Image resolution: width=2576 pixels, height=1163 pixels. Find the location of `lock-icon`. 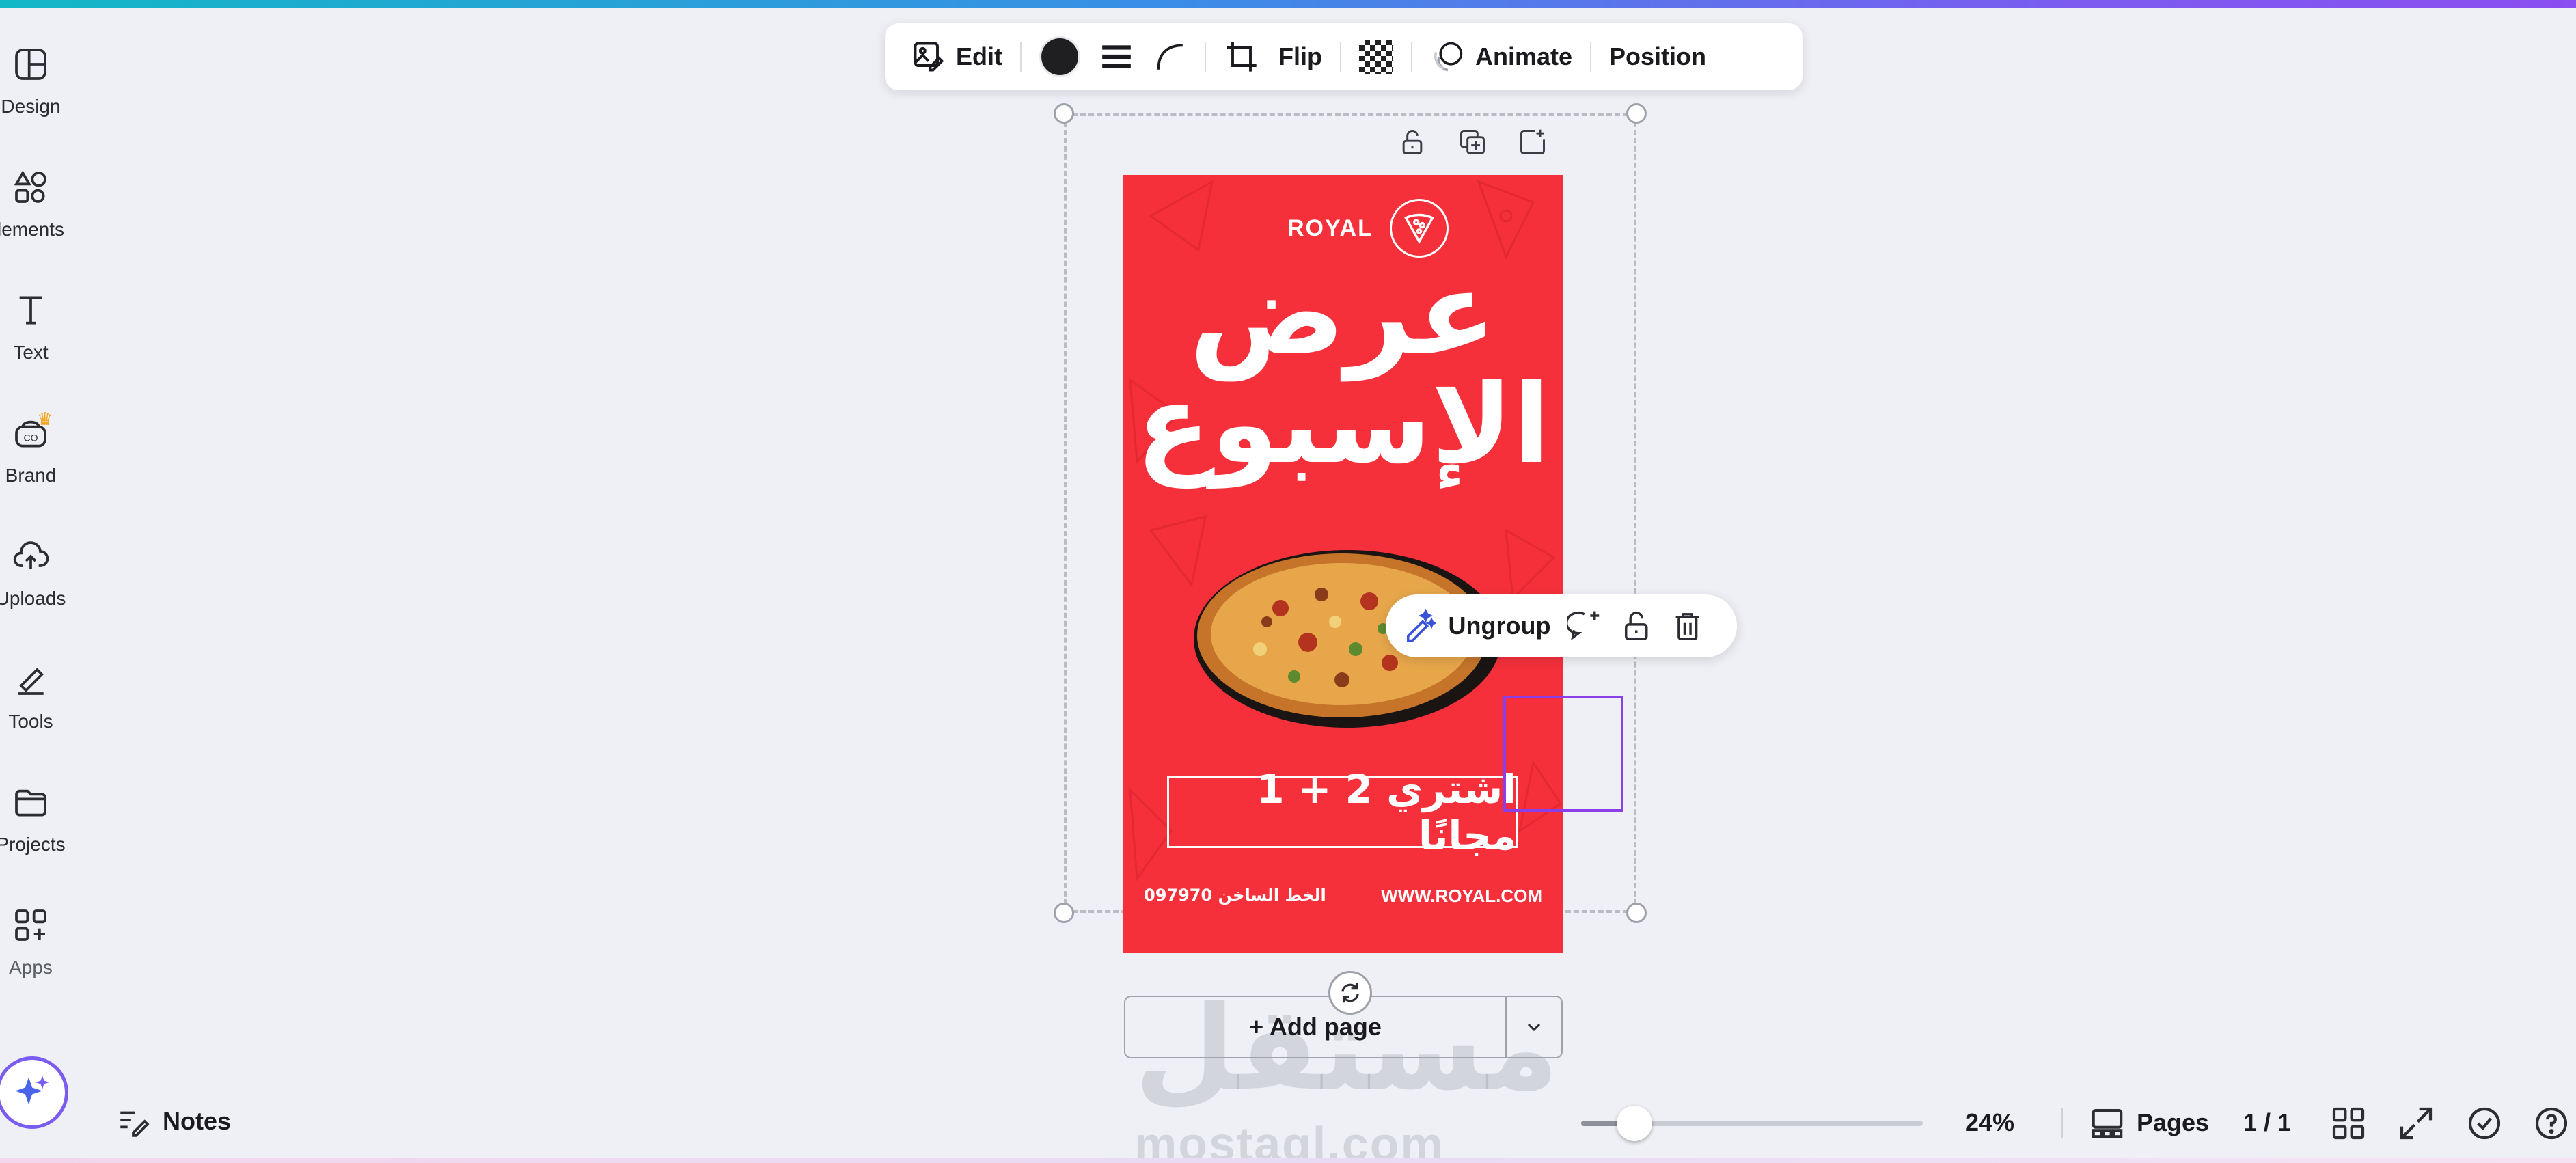

lock-icon is located at coordinates (1636, 626).